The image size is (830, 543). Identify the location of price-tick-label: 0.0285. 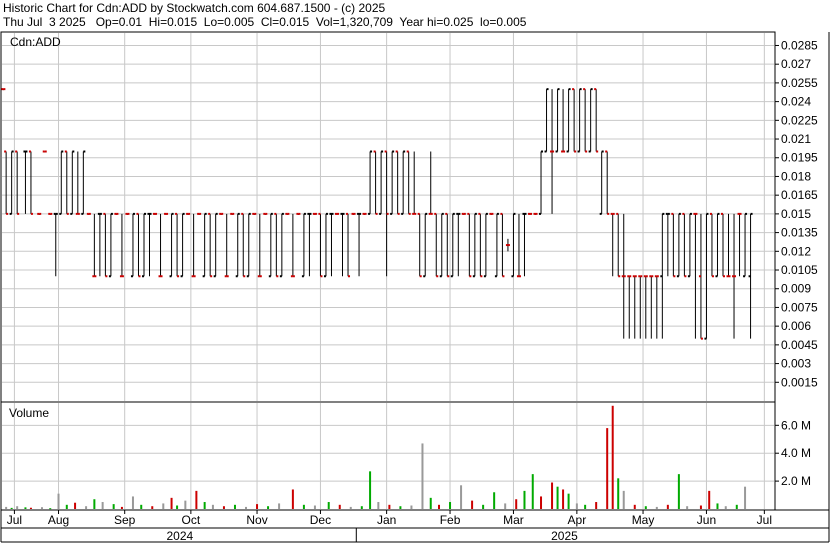
(799, 45).